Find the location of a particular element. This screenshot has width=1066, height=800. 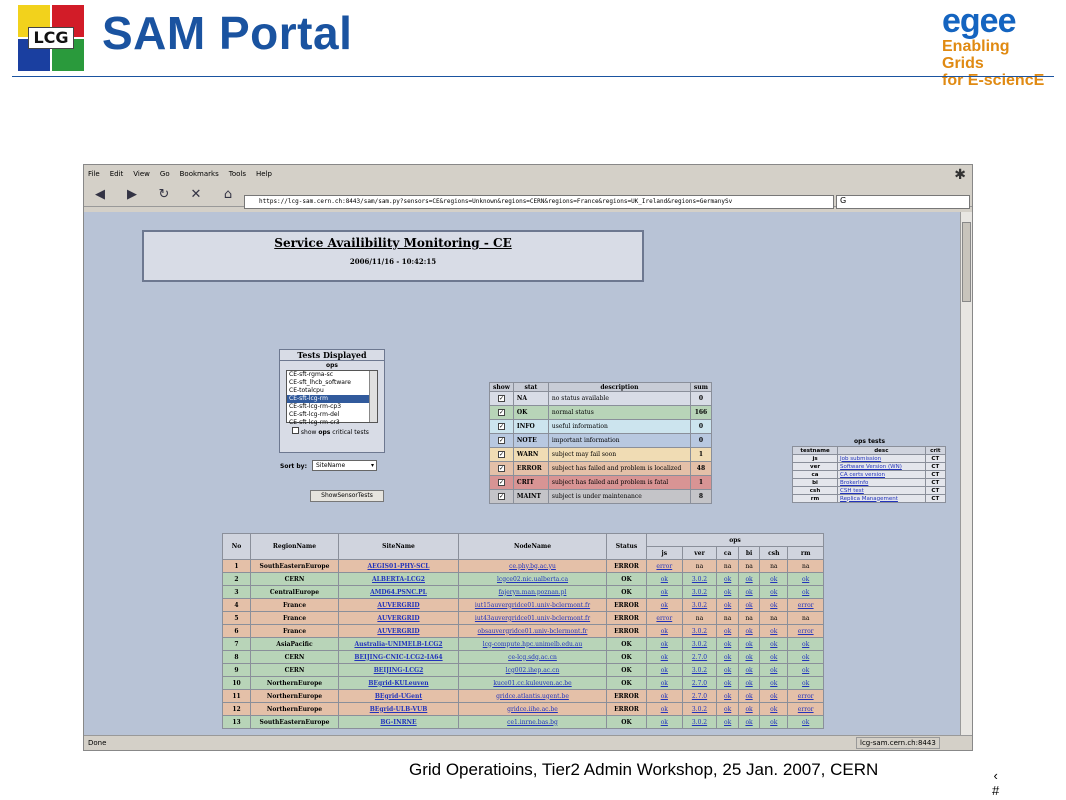

reload-icon: ↻ is located at coordinates (164, 195).